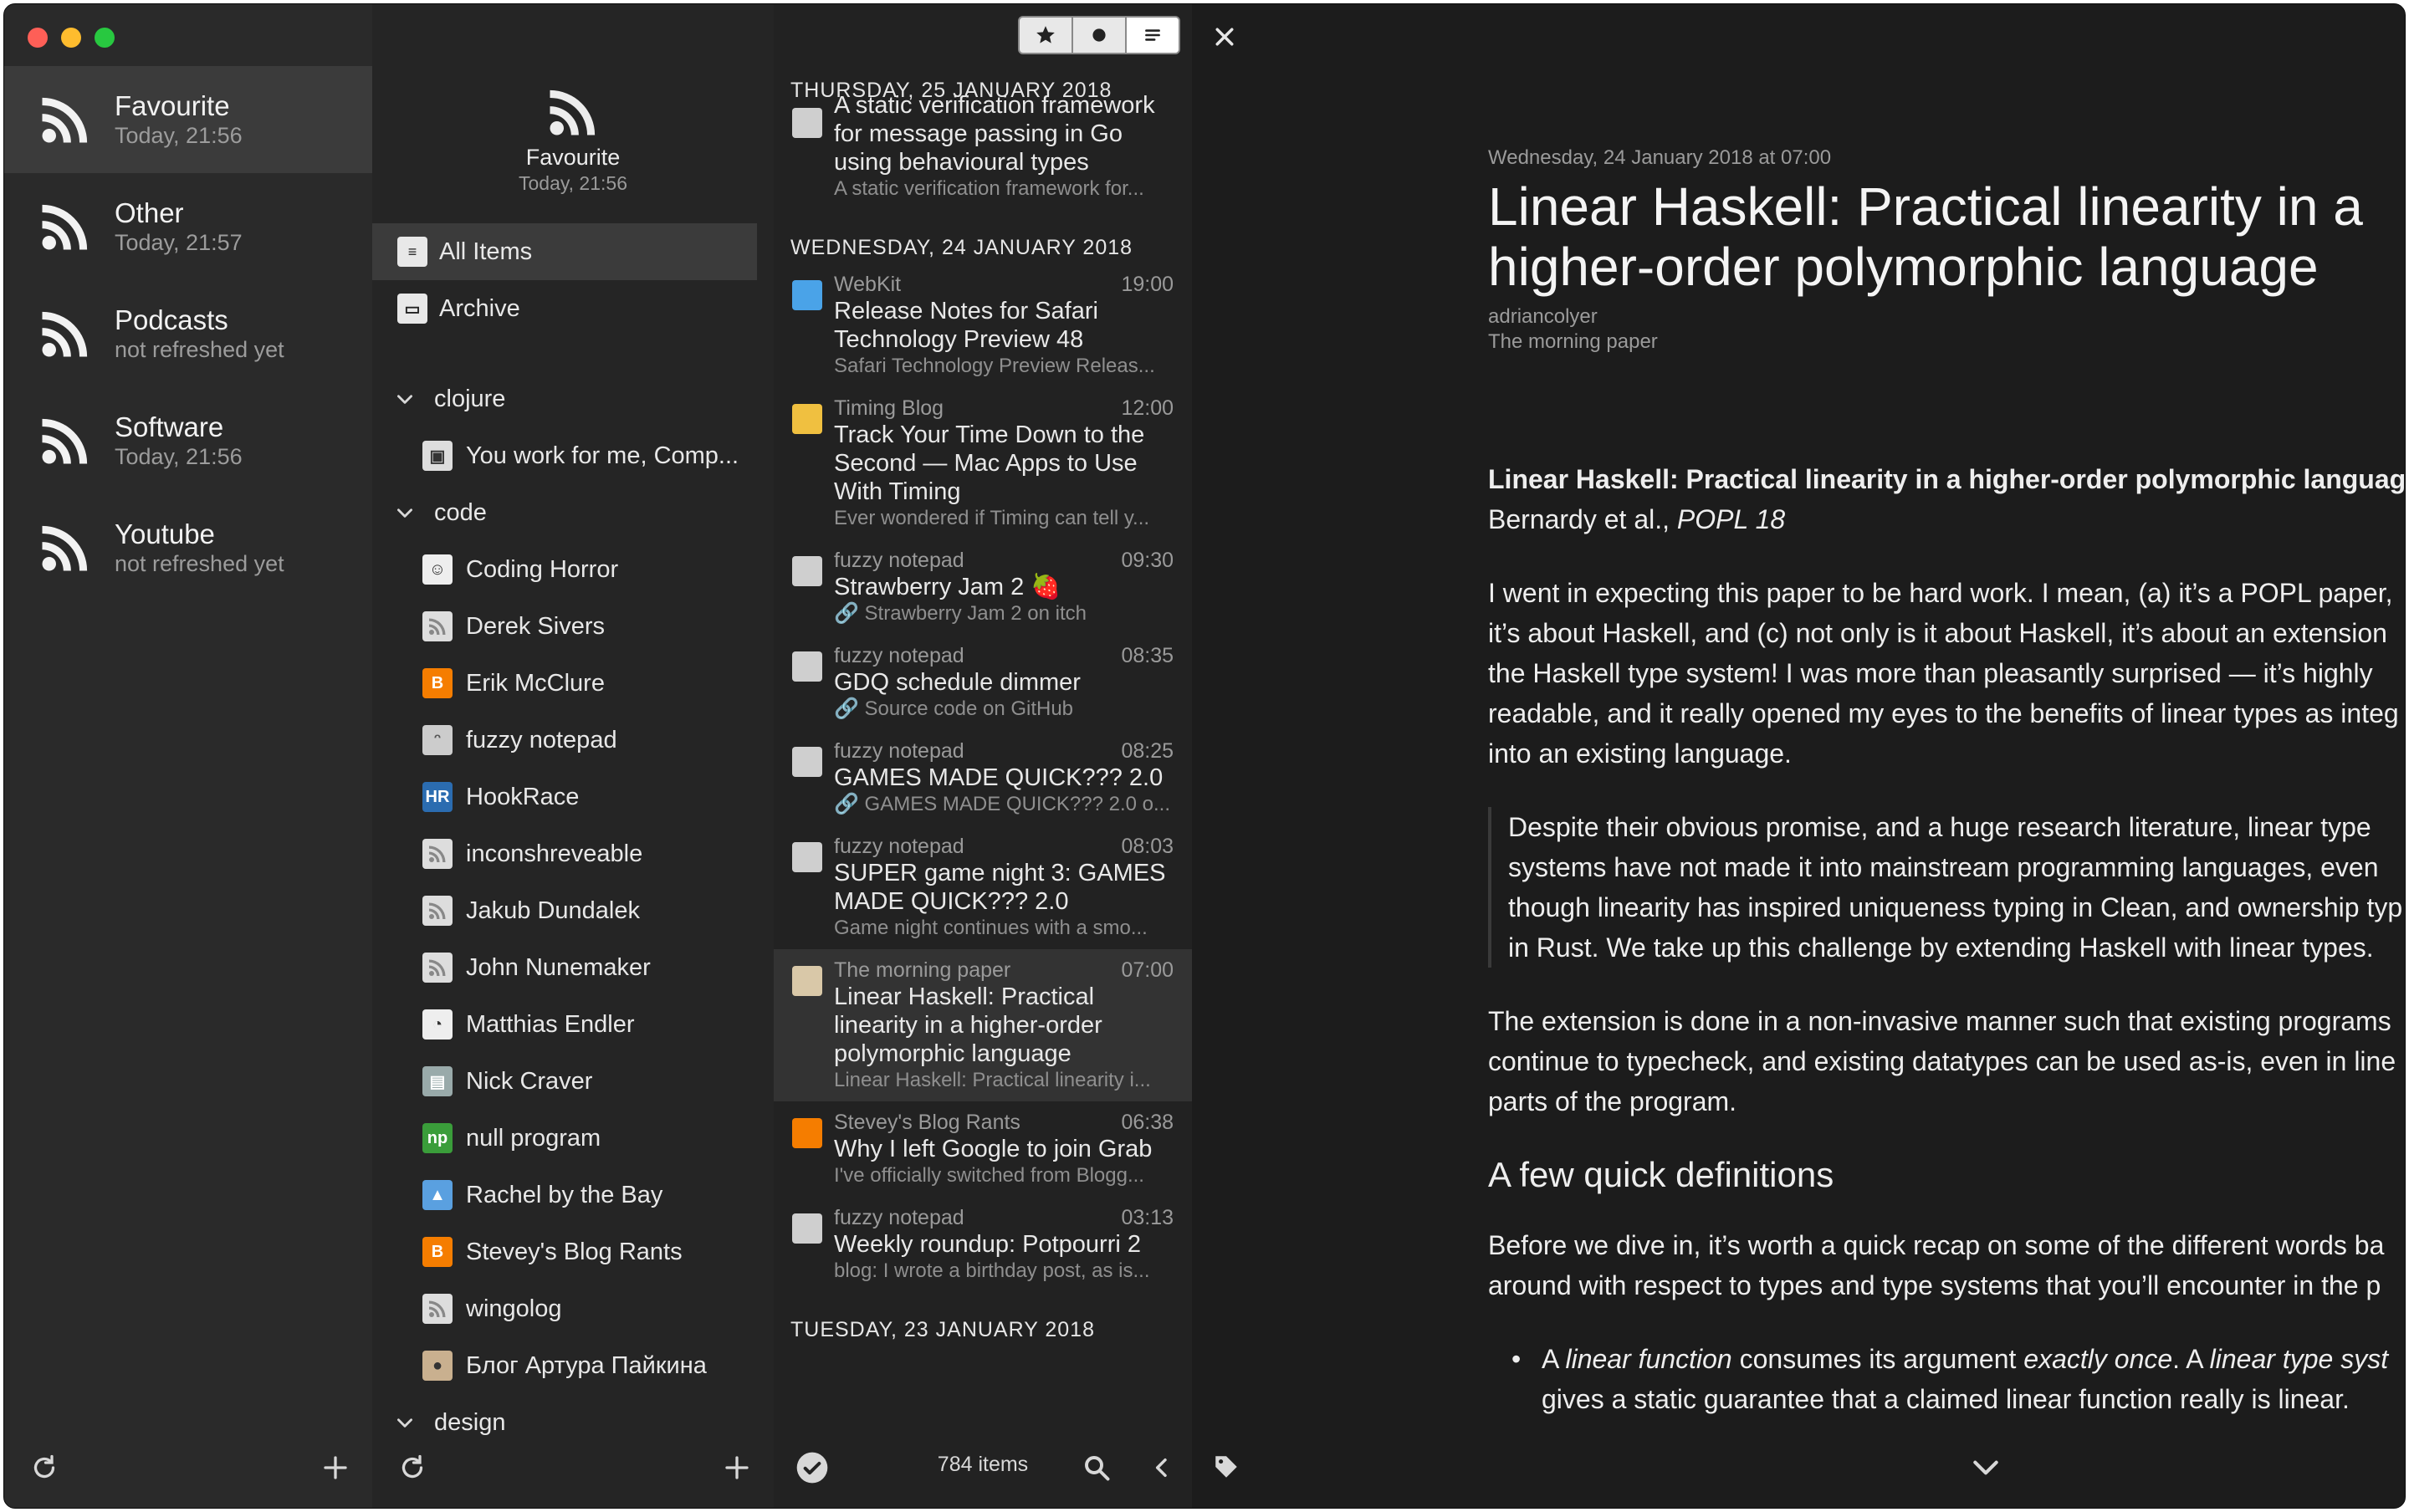 Image resolution: width=2409 pixels, height=1512 pixels. Describe the element at coordinates (437, 1195) in the screenshot. I see `feed-favicon: ▲` at that location.